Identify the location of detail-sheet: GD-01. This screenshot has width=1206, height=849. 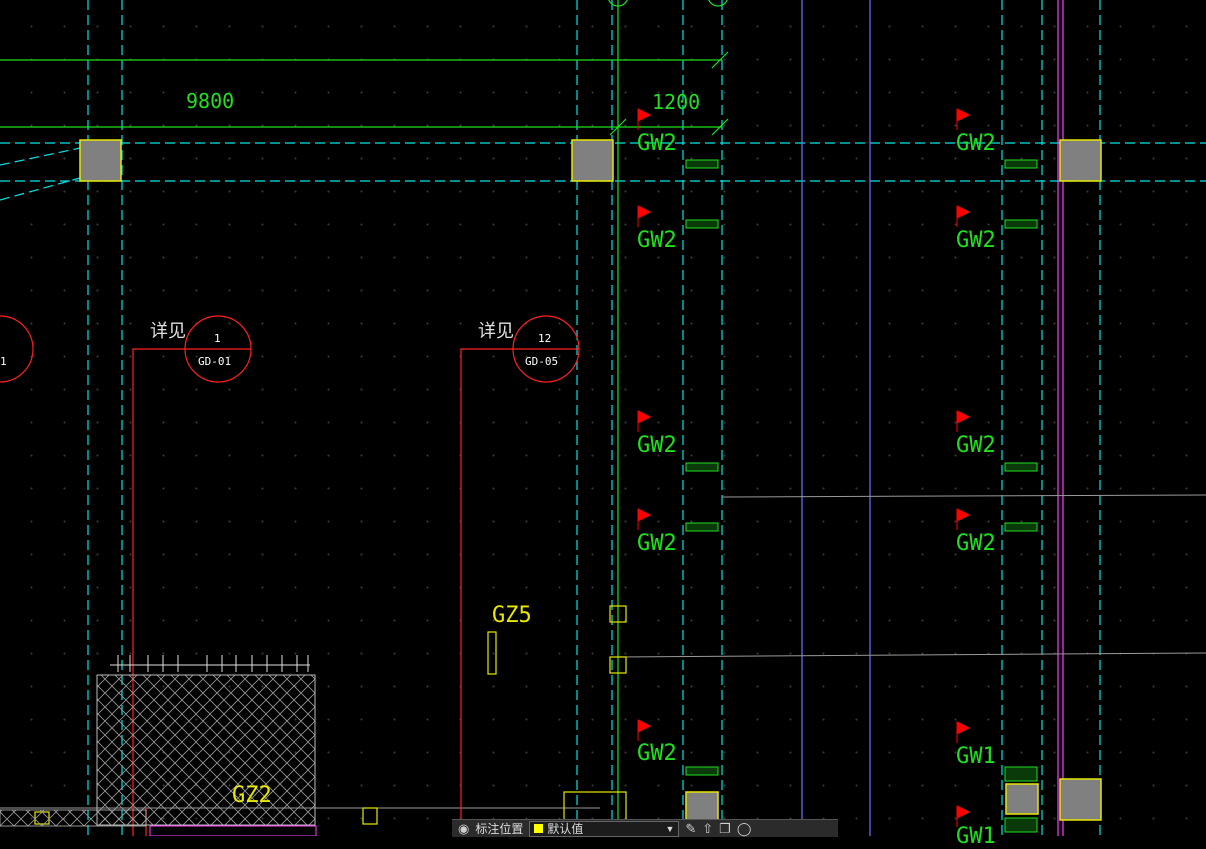
(215, 361).